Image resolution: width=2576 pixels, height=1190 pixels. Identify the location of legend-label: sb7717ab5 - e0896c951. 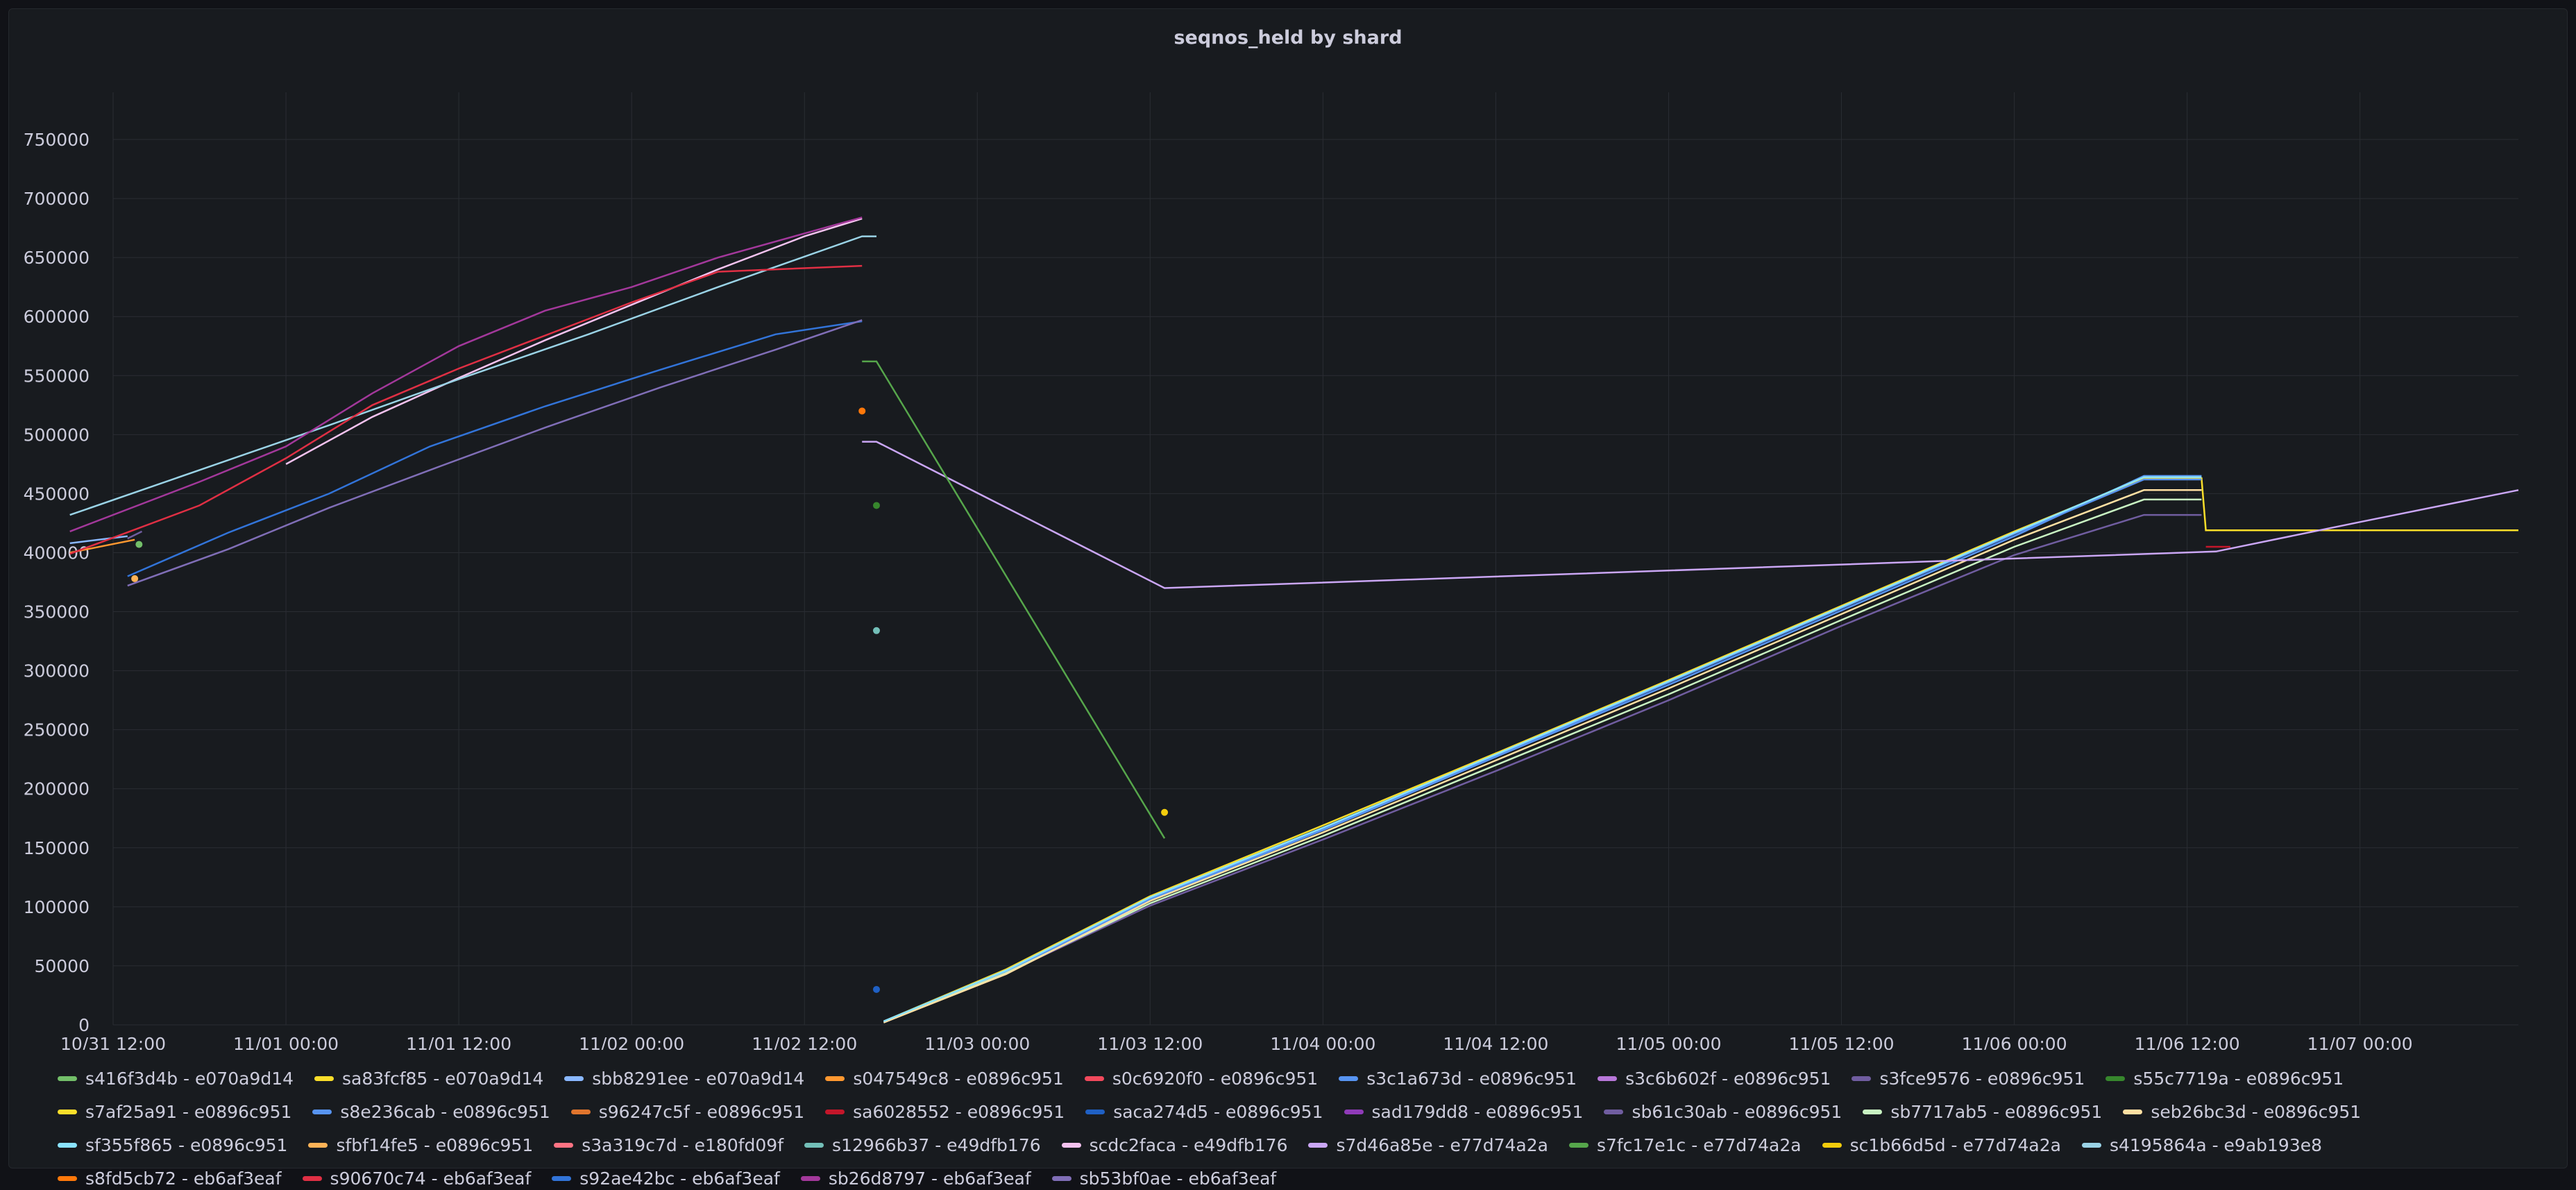
(1997, 1111).